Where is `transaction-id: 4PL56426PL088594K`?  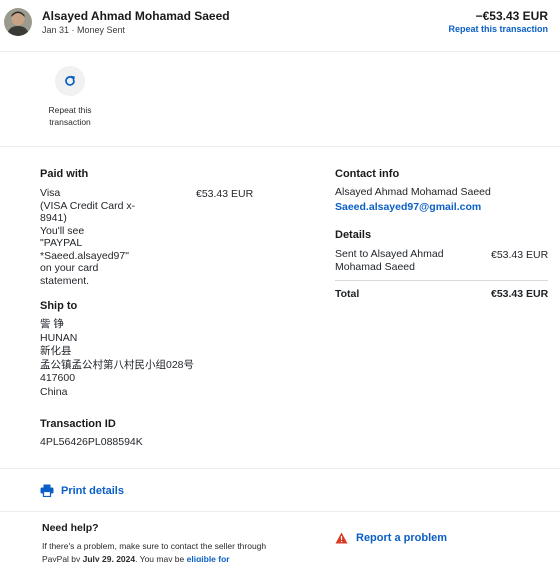
transaction-id: 4PL56426PL088594K is located at coordinates (91, 442).